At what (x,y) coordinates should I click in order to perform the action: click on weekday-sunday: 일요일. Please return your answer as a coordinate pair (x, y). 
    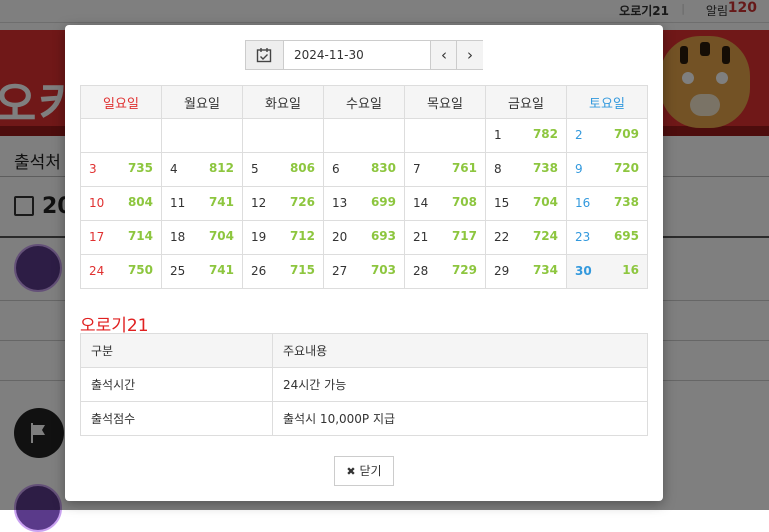
    Looking at the image, I should click on (121, 102).